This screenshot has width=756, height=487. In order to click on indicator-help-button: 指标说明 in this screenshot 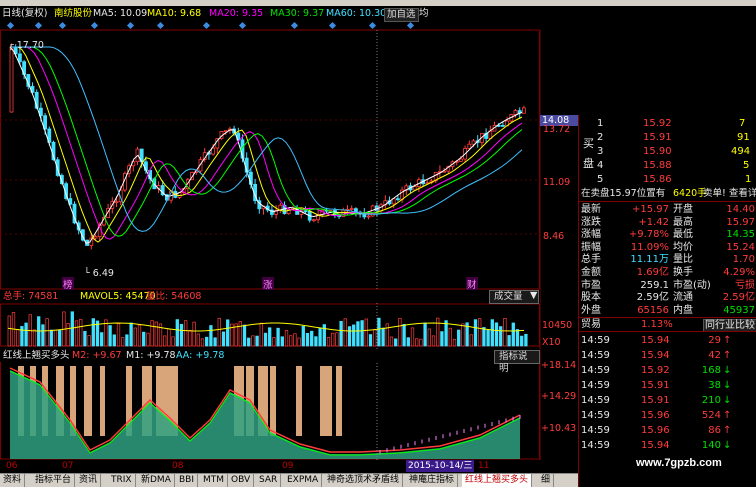, I will do `click(517, 362)`.